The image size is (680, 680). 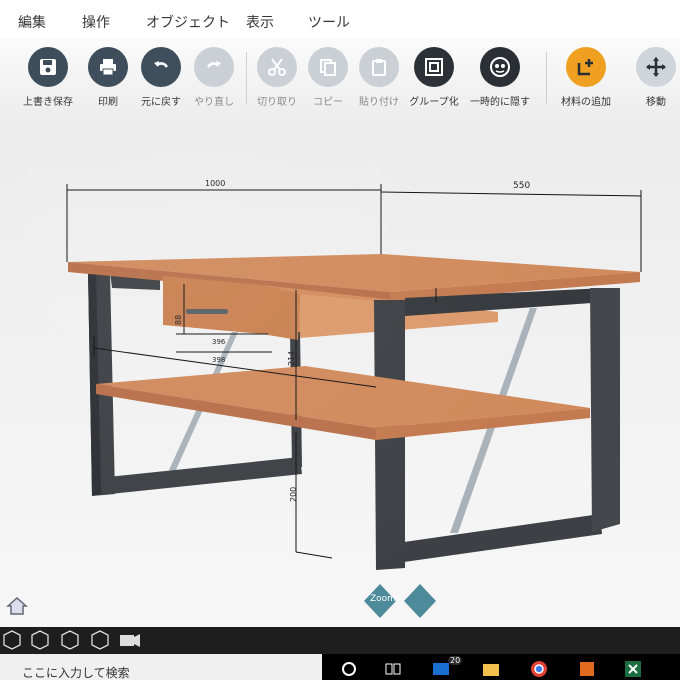 I want to click on home-icon, so click(x=17, y=605).